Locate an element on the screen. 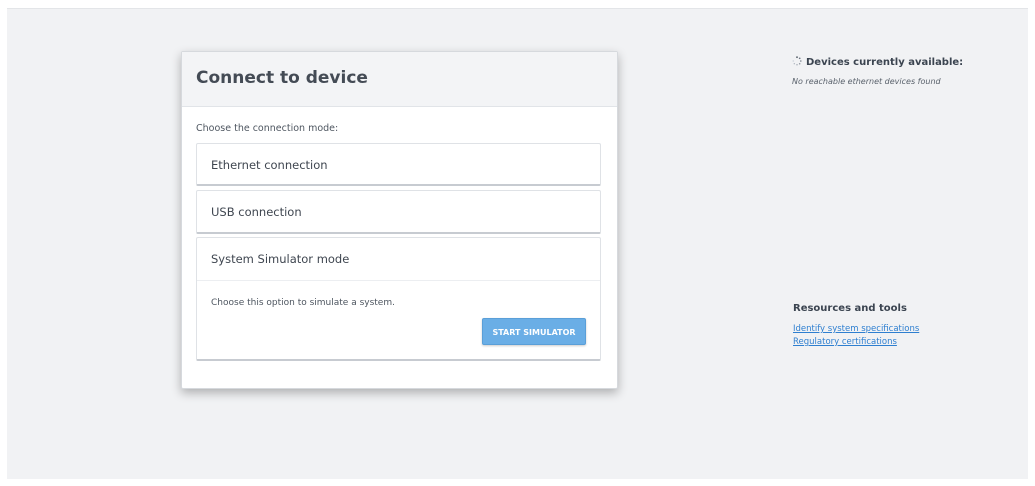  devices-title: Devices currently available: is located at coordinates (877, 62).